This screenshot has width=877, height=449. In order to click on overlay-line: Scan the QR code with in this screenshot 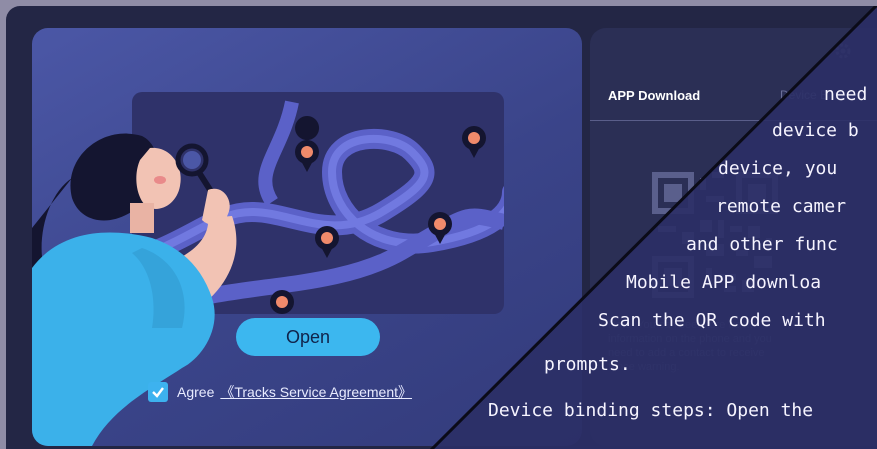, I will do `click(712, 320)`.